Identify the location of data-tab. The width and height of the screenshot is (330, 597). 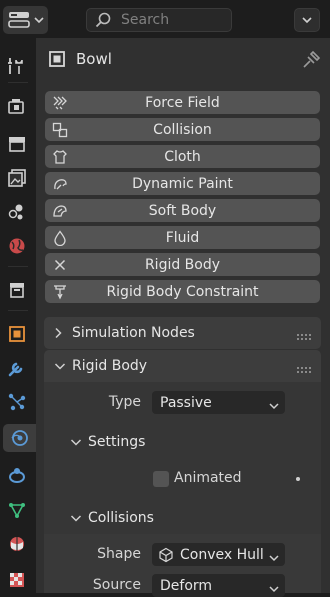
(17, 510).